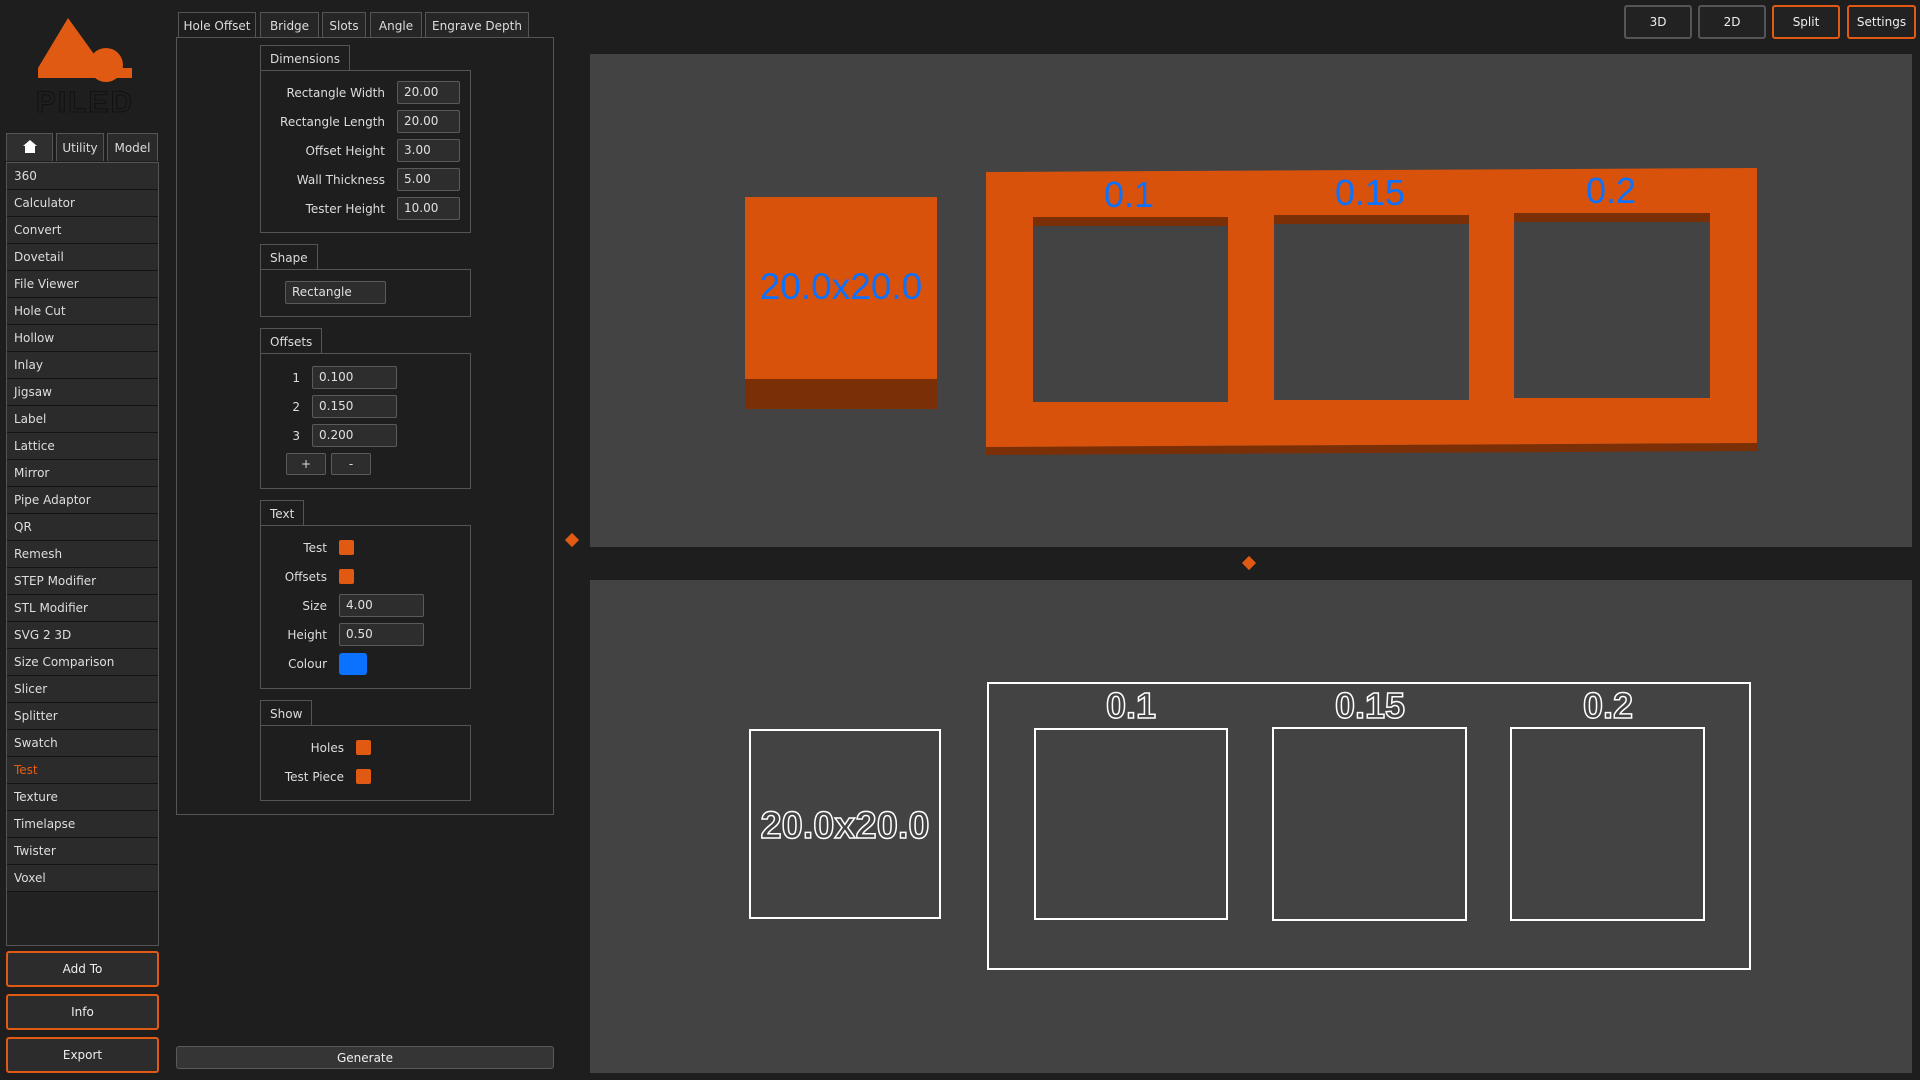 The height and width of the screenshot is (1080, 1920). I want to click on tester-height-label: Tester Height, so click(345, 209).